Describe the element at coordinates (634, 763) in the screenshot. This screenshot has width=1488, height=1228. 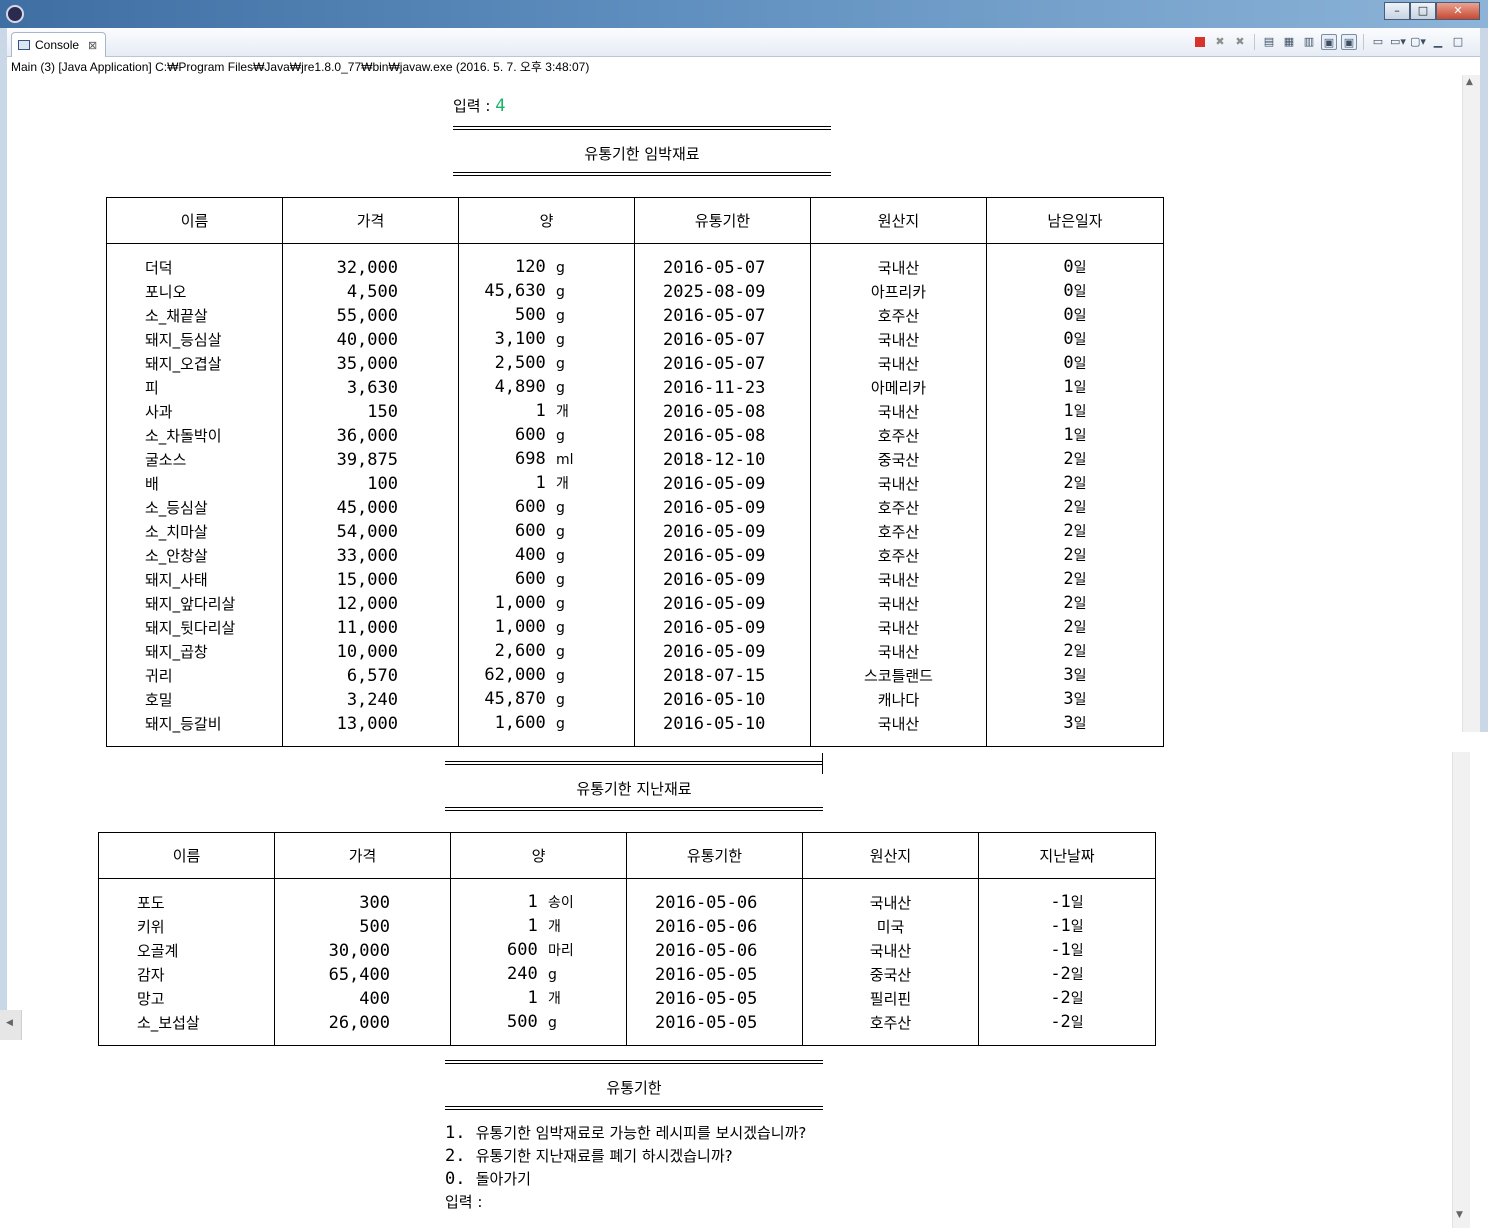
I see `double-divider` at that location.